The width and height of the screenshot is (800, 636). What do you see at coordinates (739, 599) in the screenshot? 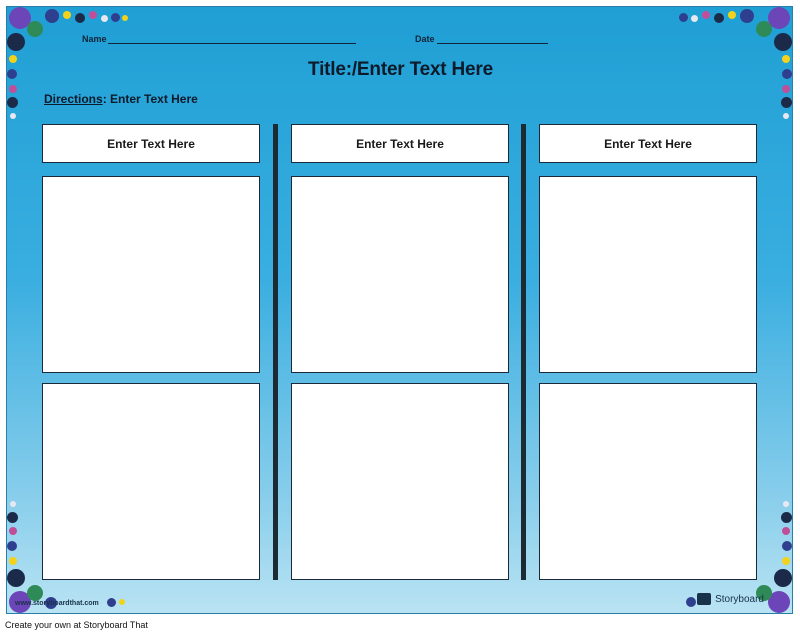
I see `brand-name: Storyboard` at bounding box center [739, 599].